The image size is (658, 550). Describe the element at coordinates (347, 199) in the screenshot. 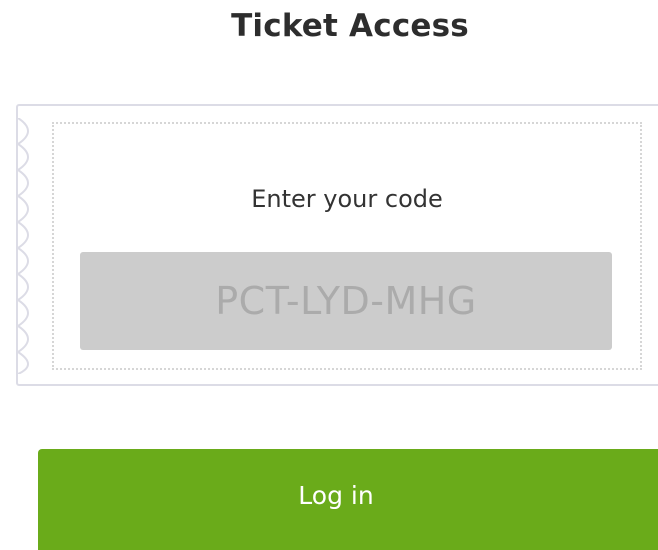

I see `code-label: Enter your code` at that location.